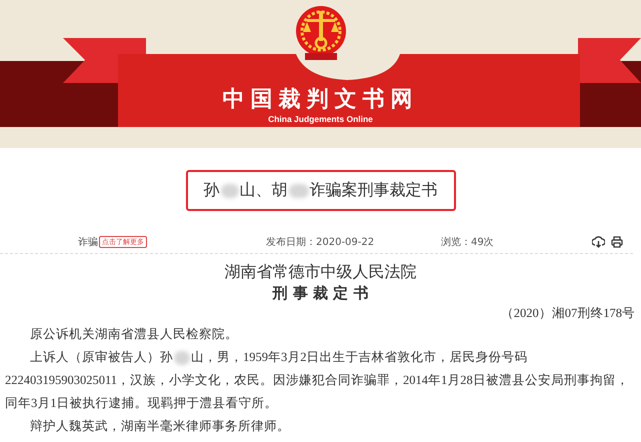  I want to click on print-icon, so click(617, 242).